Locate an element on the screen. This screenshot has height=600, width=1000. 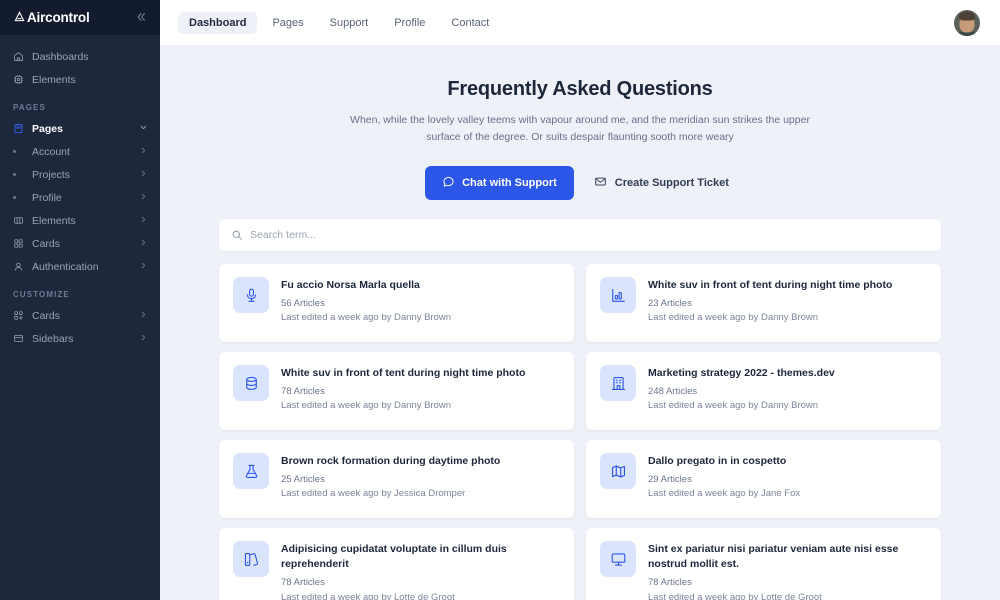
flask-icon is located at coordinates (251, 471).